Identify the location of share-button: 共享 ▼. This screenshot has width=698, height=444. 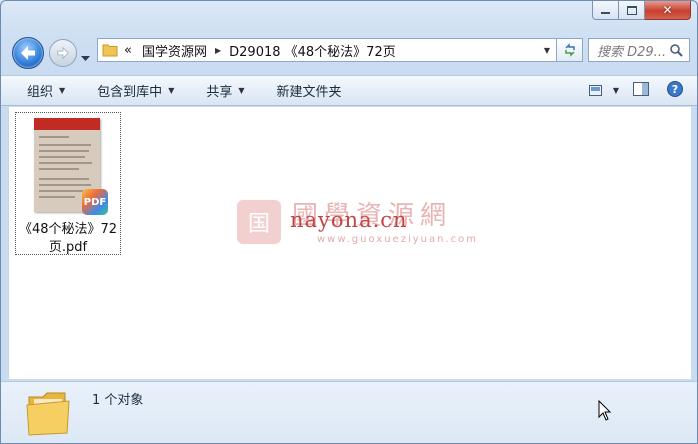
(225, 90).